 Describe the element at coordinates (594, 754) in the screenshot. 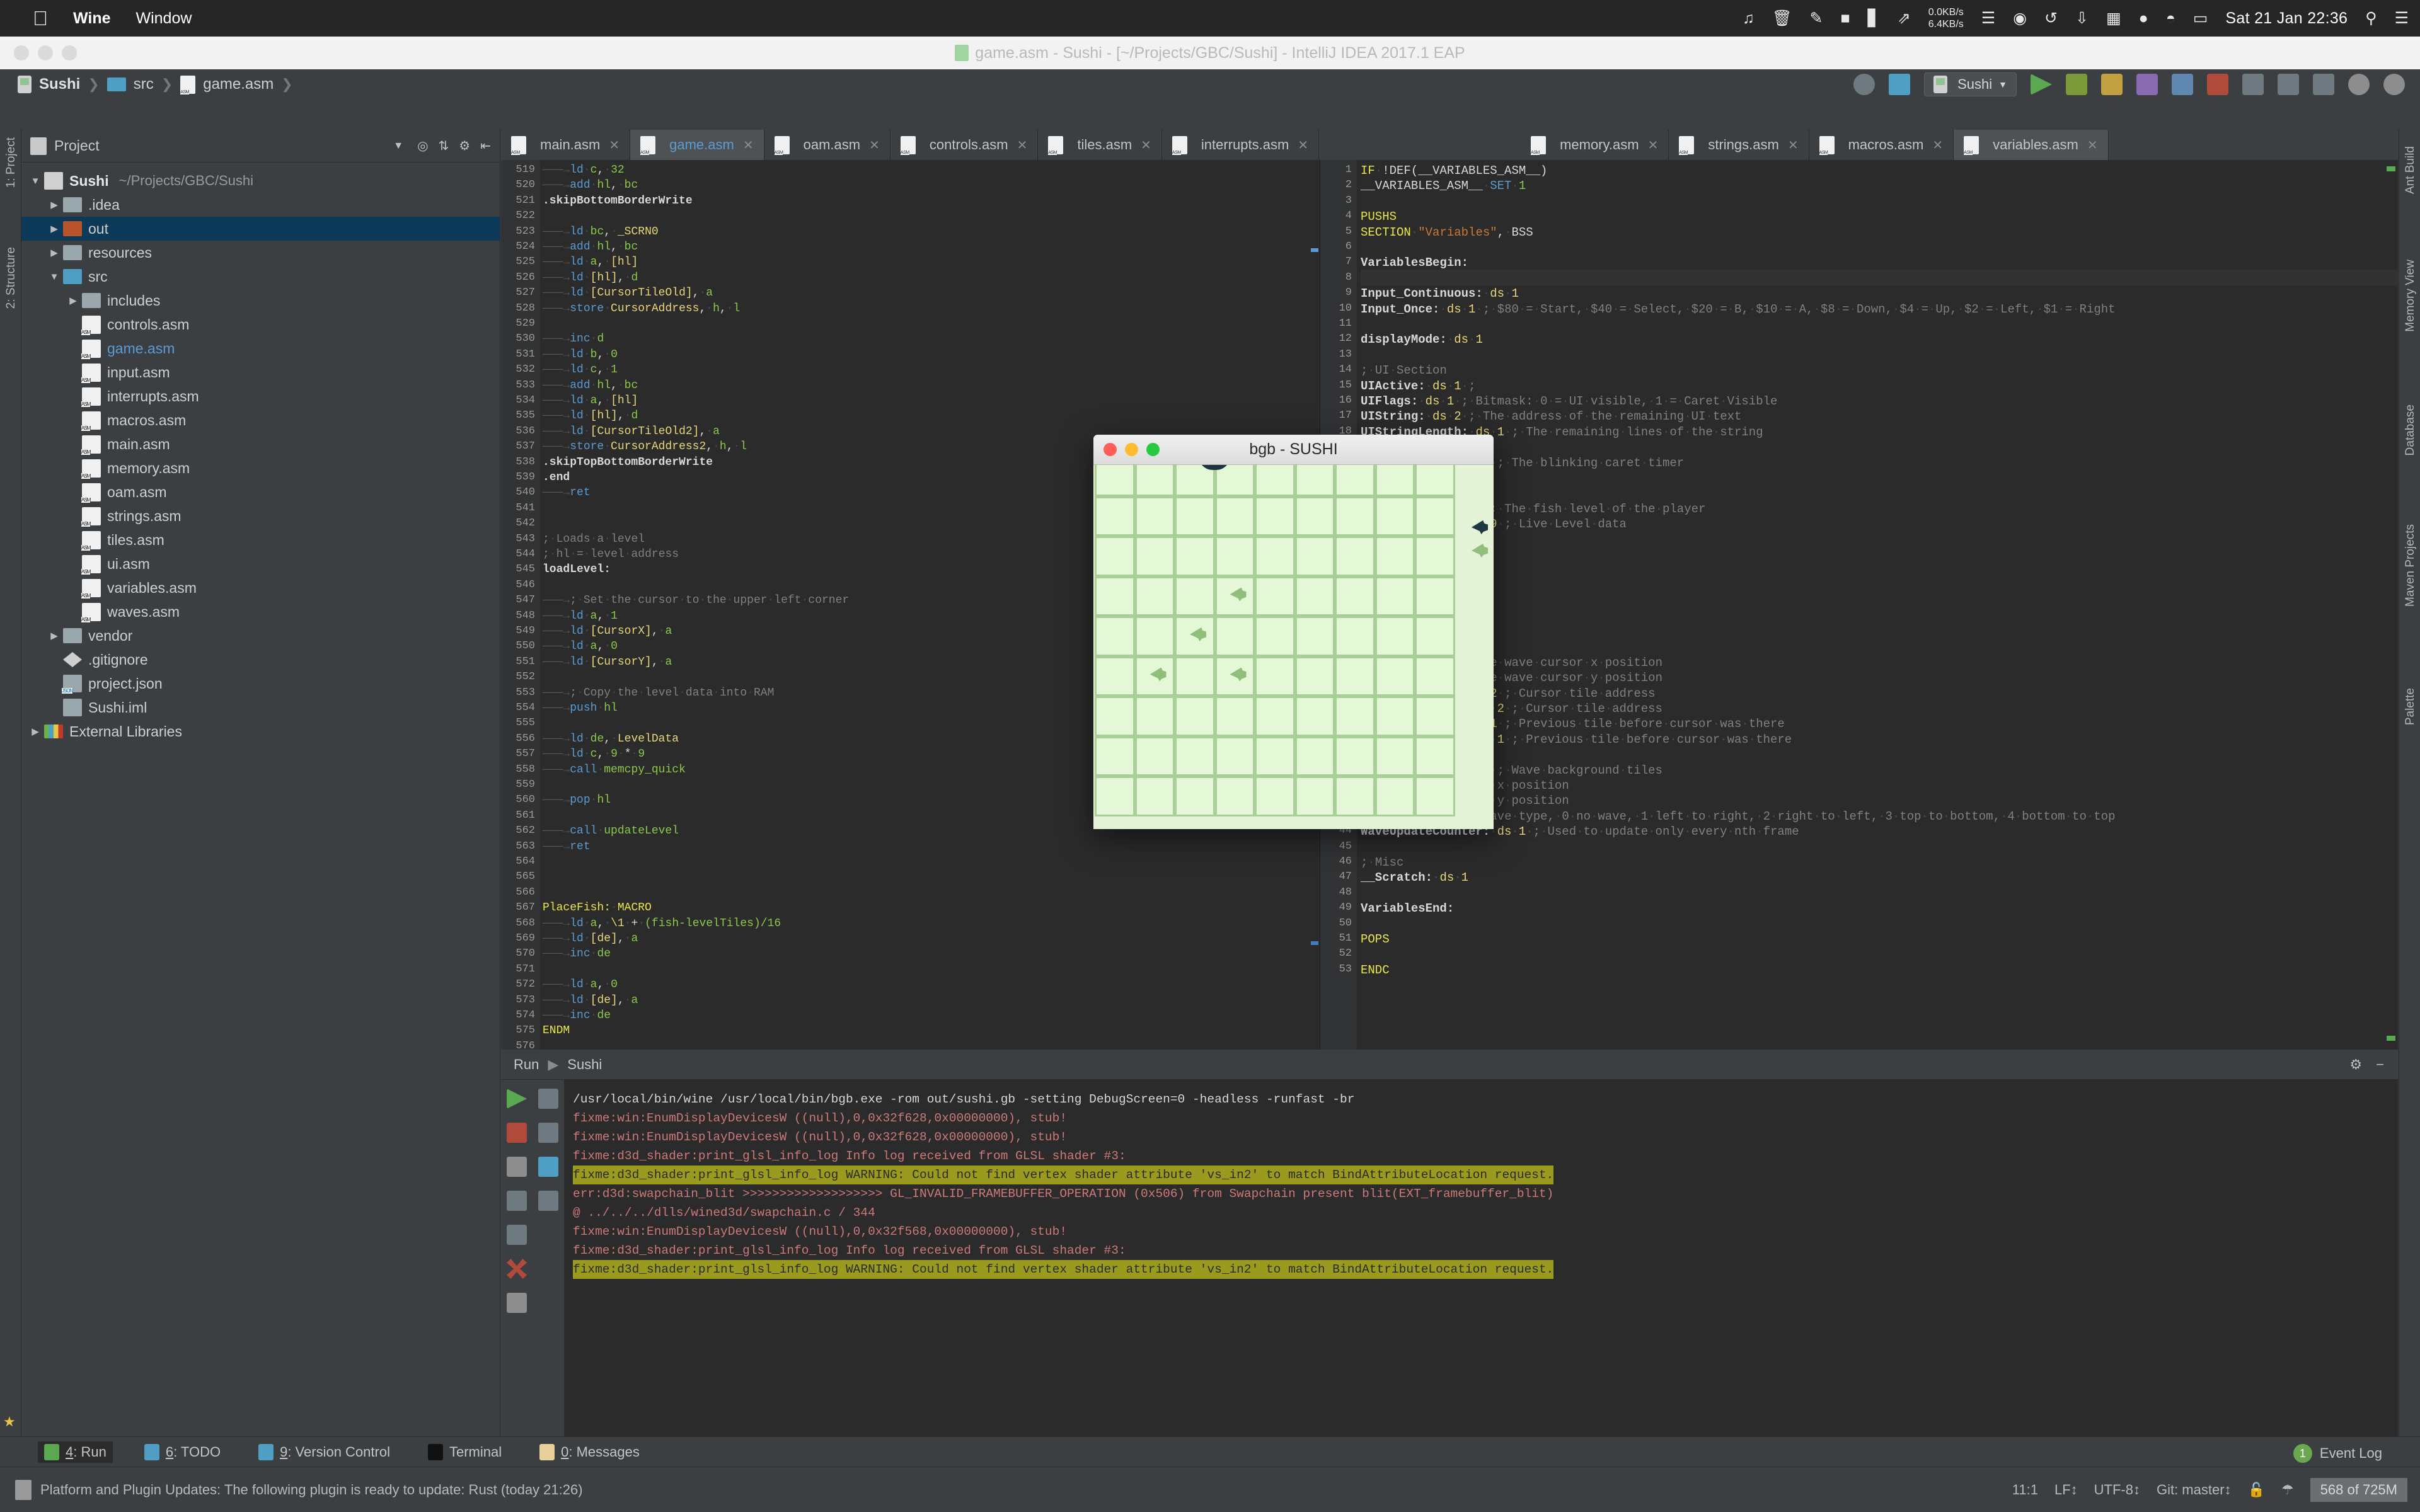

I see `code-line: ———→ld·c,·9·*·9` at that location.